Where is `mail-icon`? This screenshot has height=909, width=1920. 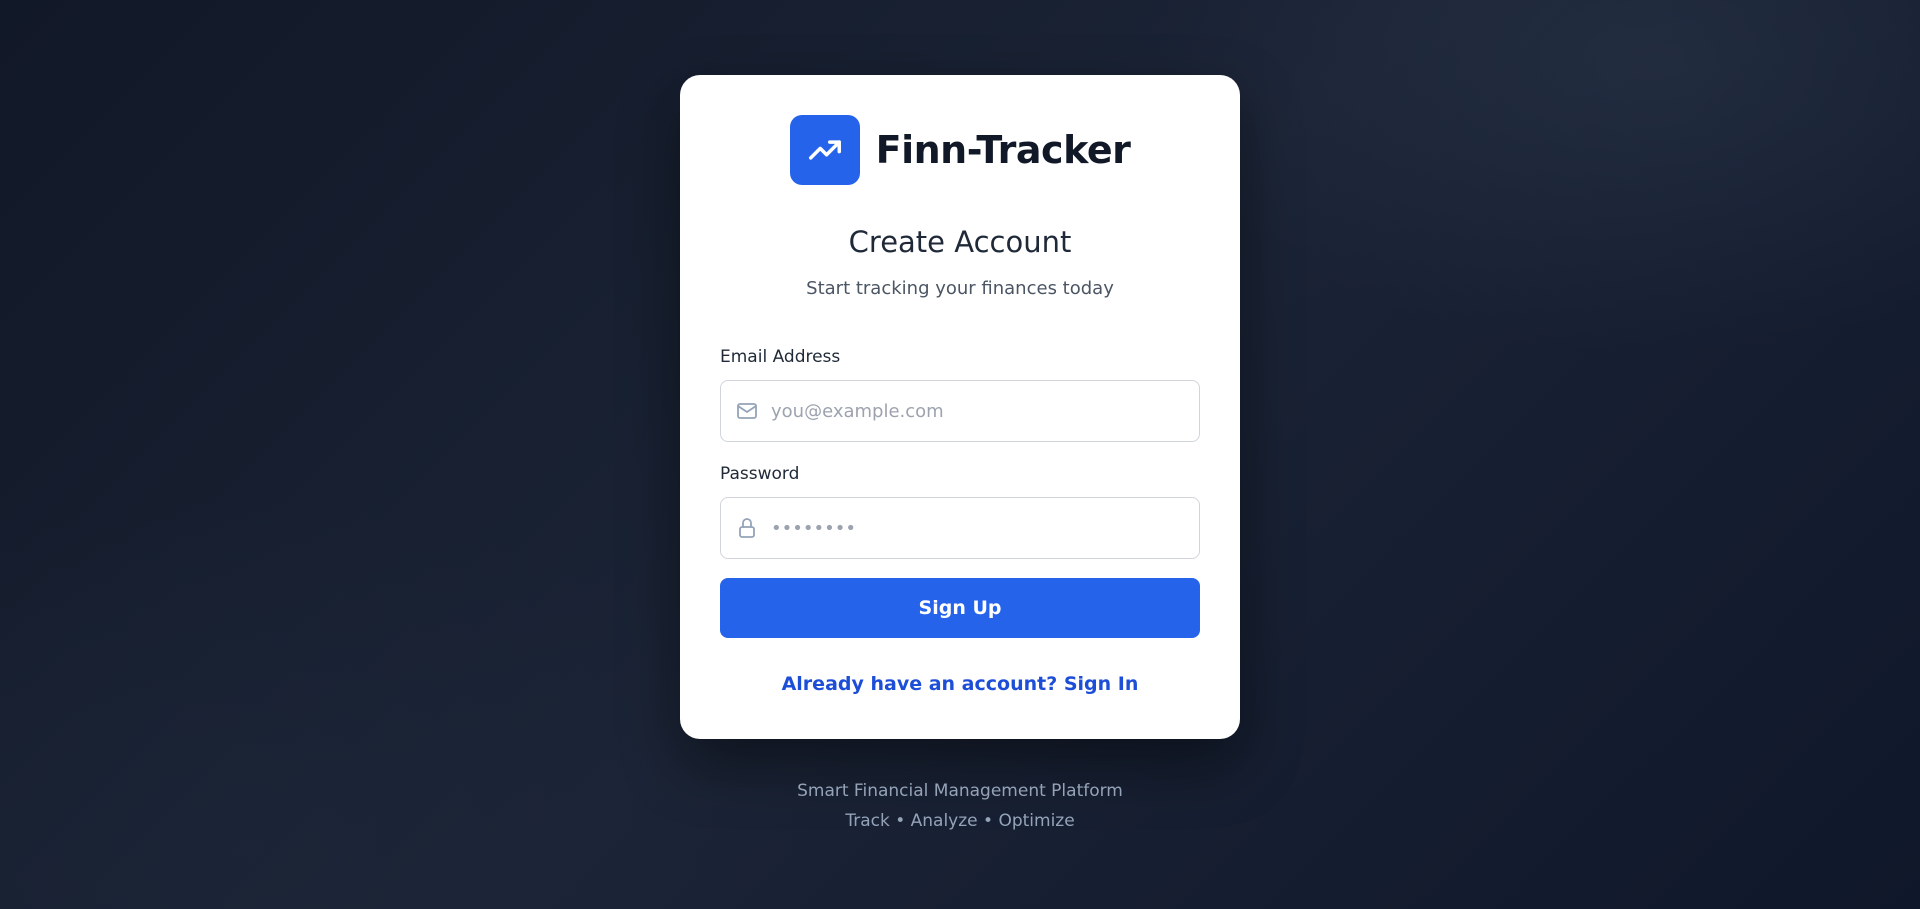
mail-icon is located at coordinates (747, 411).